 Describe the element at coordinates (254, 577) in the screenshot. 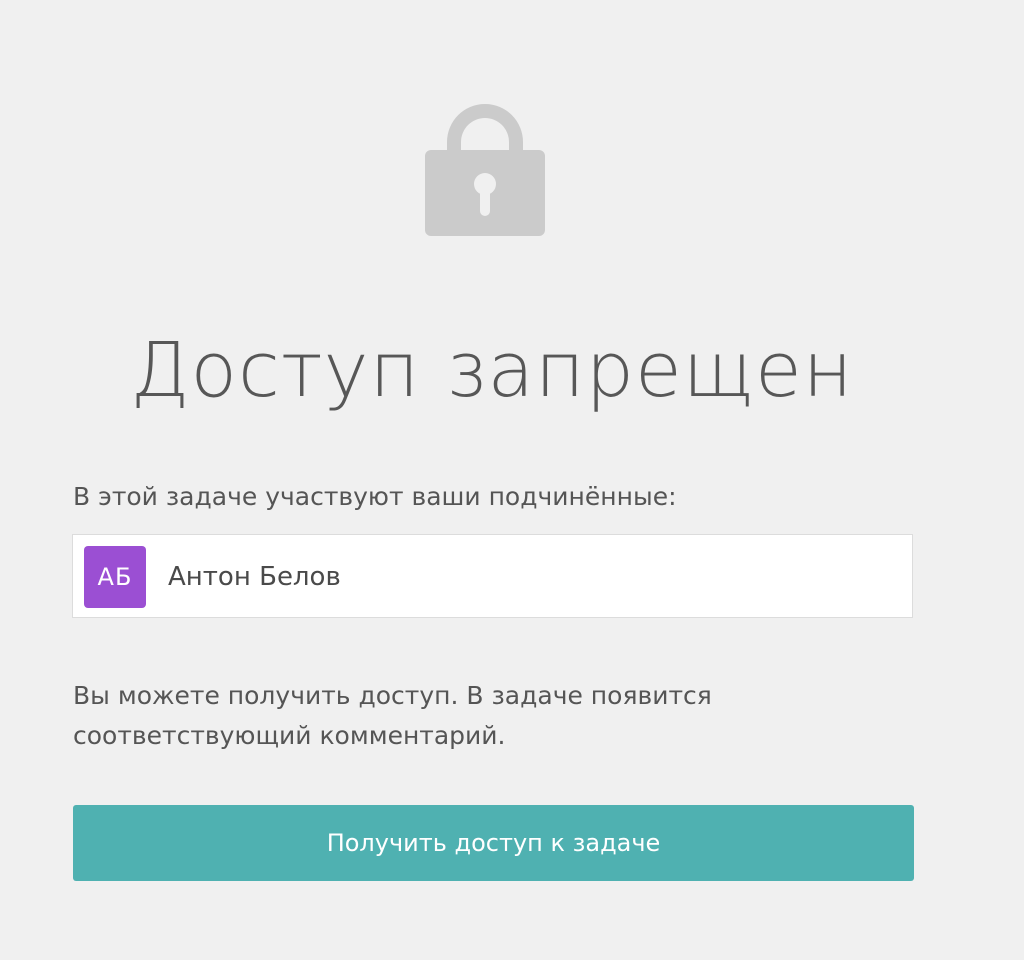

I see `user-name: Антон Белов` at that location.